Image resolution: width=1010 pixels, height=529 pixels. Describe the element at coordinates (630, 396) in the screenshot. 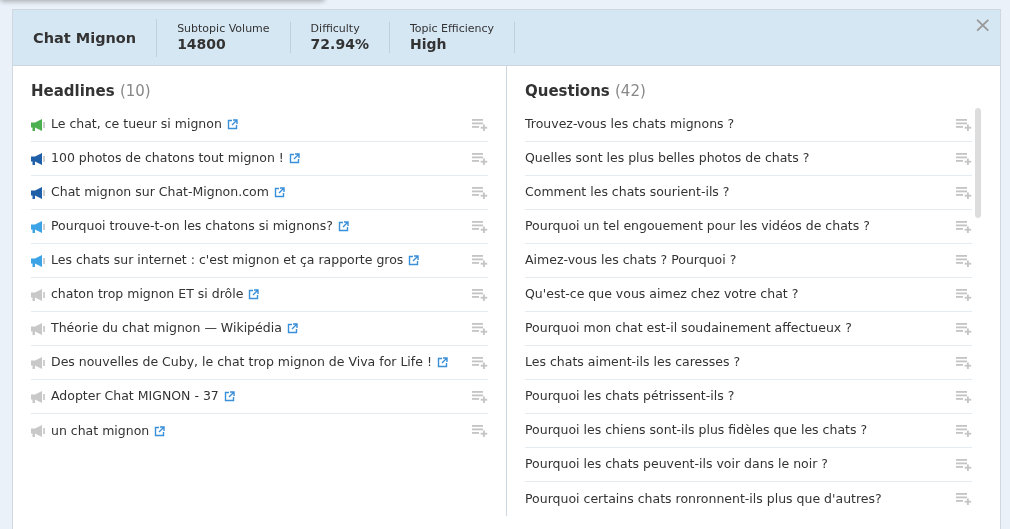

I see `question-text: Pourquoi les chats pétrissent-ils ?` at that location.